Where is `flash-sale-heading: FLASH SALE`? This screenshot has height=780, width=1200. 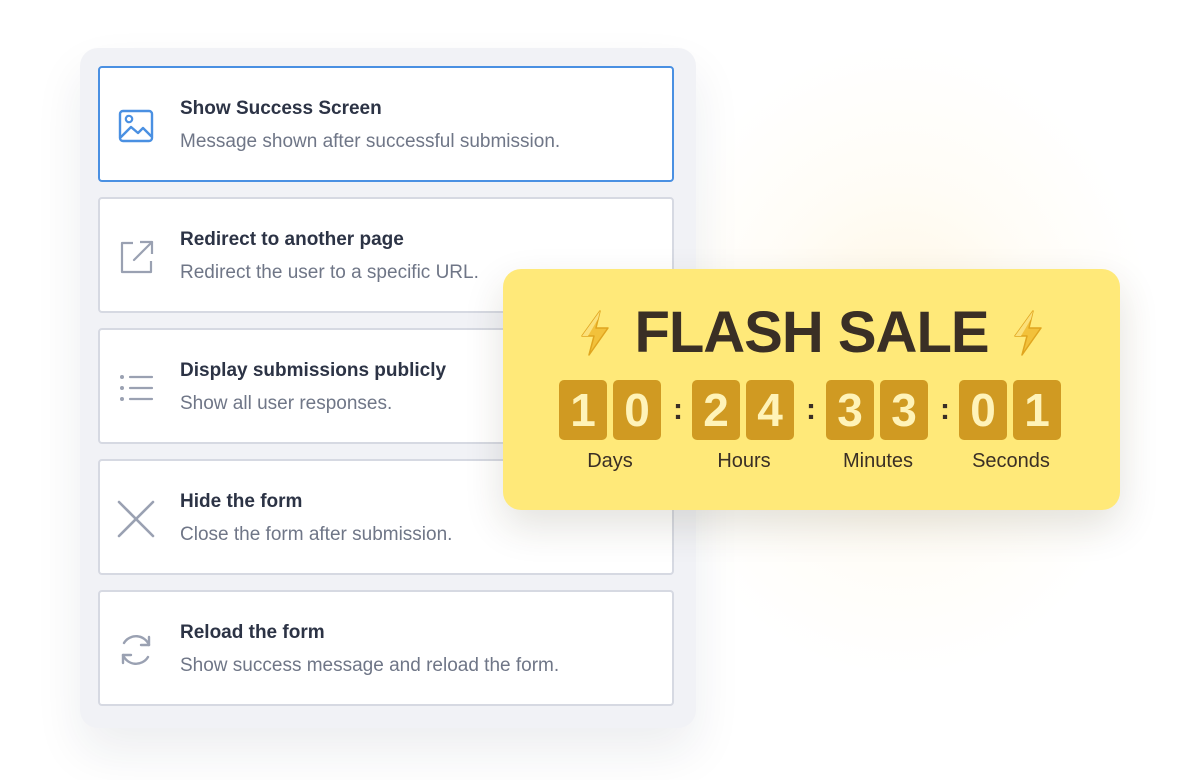
flash-sale-heading: FLASH SALE is located at coordinates (811, 333).